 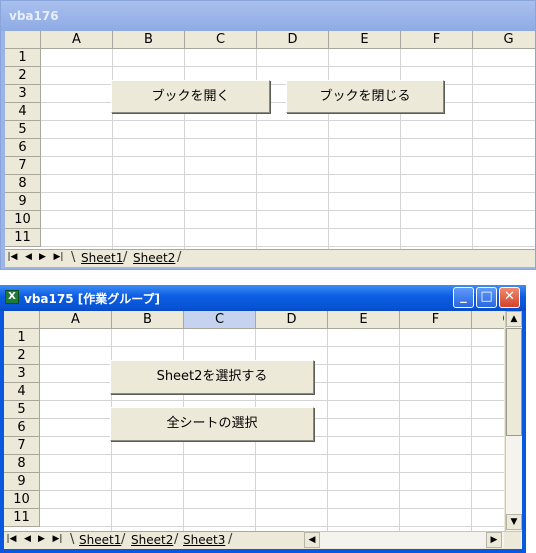 What do you see at coordinates (263, 298) in the screenshot?
I see `title-bar: X vba175 [作業グループ] _ □ ✕` at bounding box center [263, 298].